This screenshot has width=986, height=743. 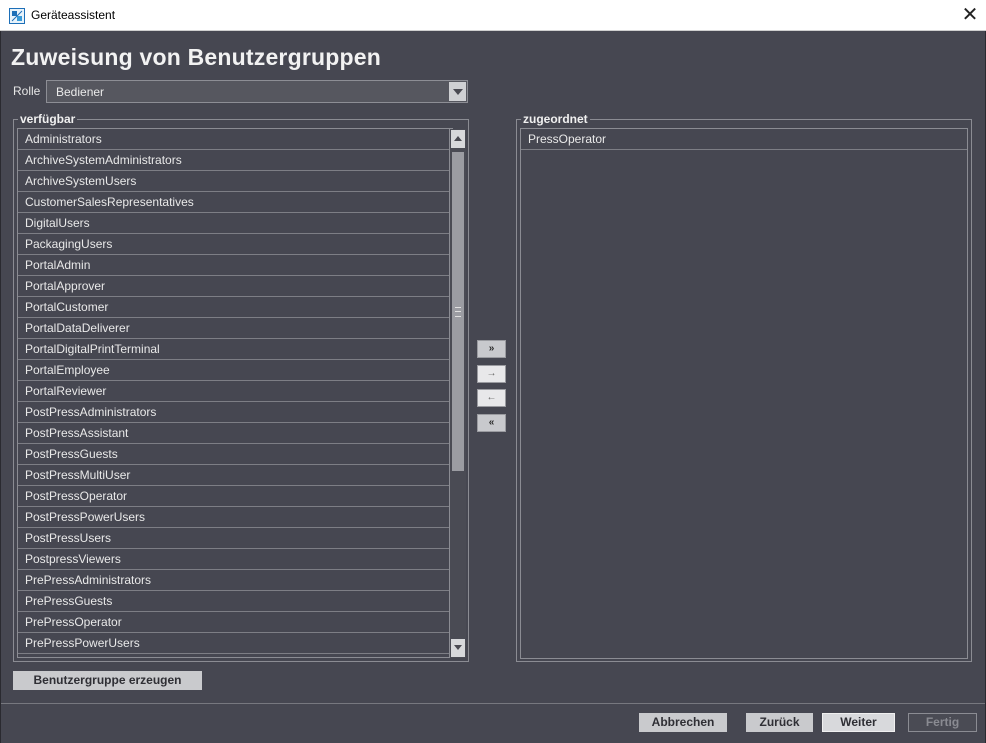 I want to click on close-icon: ✕, so click(x=970, y=15).